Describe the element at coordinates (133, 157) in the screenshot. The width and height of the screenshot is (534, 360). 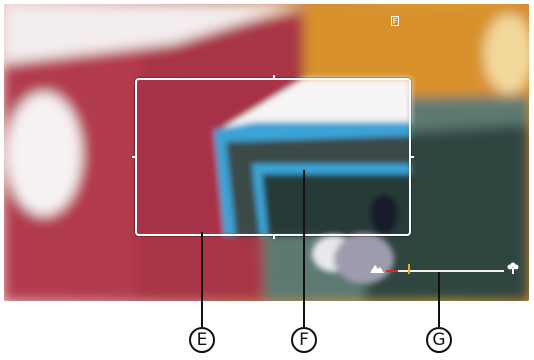
I see `frame-tick-left` at that location.